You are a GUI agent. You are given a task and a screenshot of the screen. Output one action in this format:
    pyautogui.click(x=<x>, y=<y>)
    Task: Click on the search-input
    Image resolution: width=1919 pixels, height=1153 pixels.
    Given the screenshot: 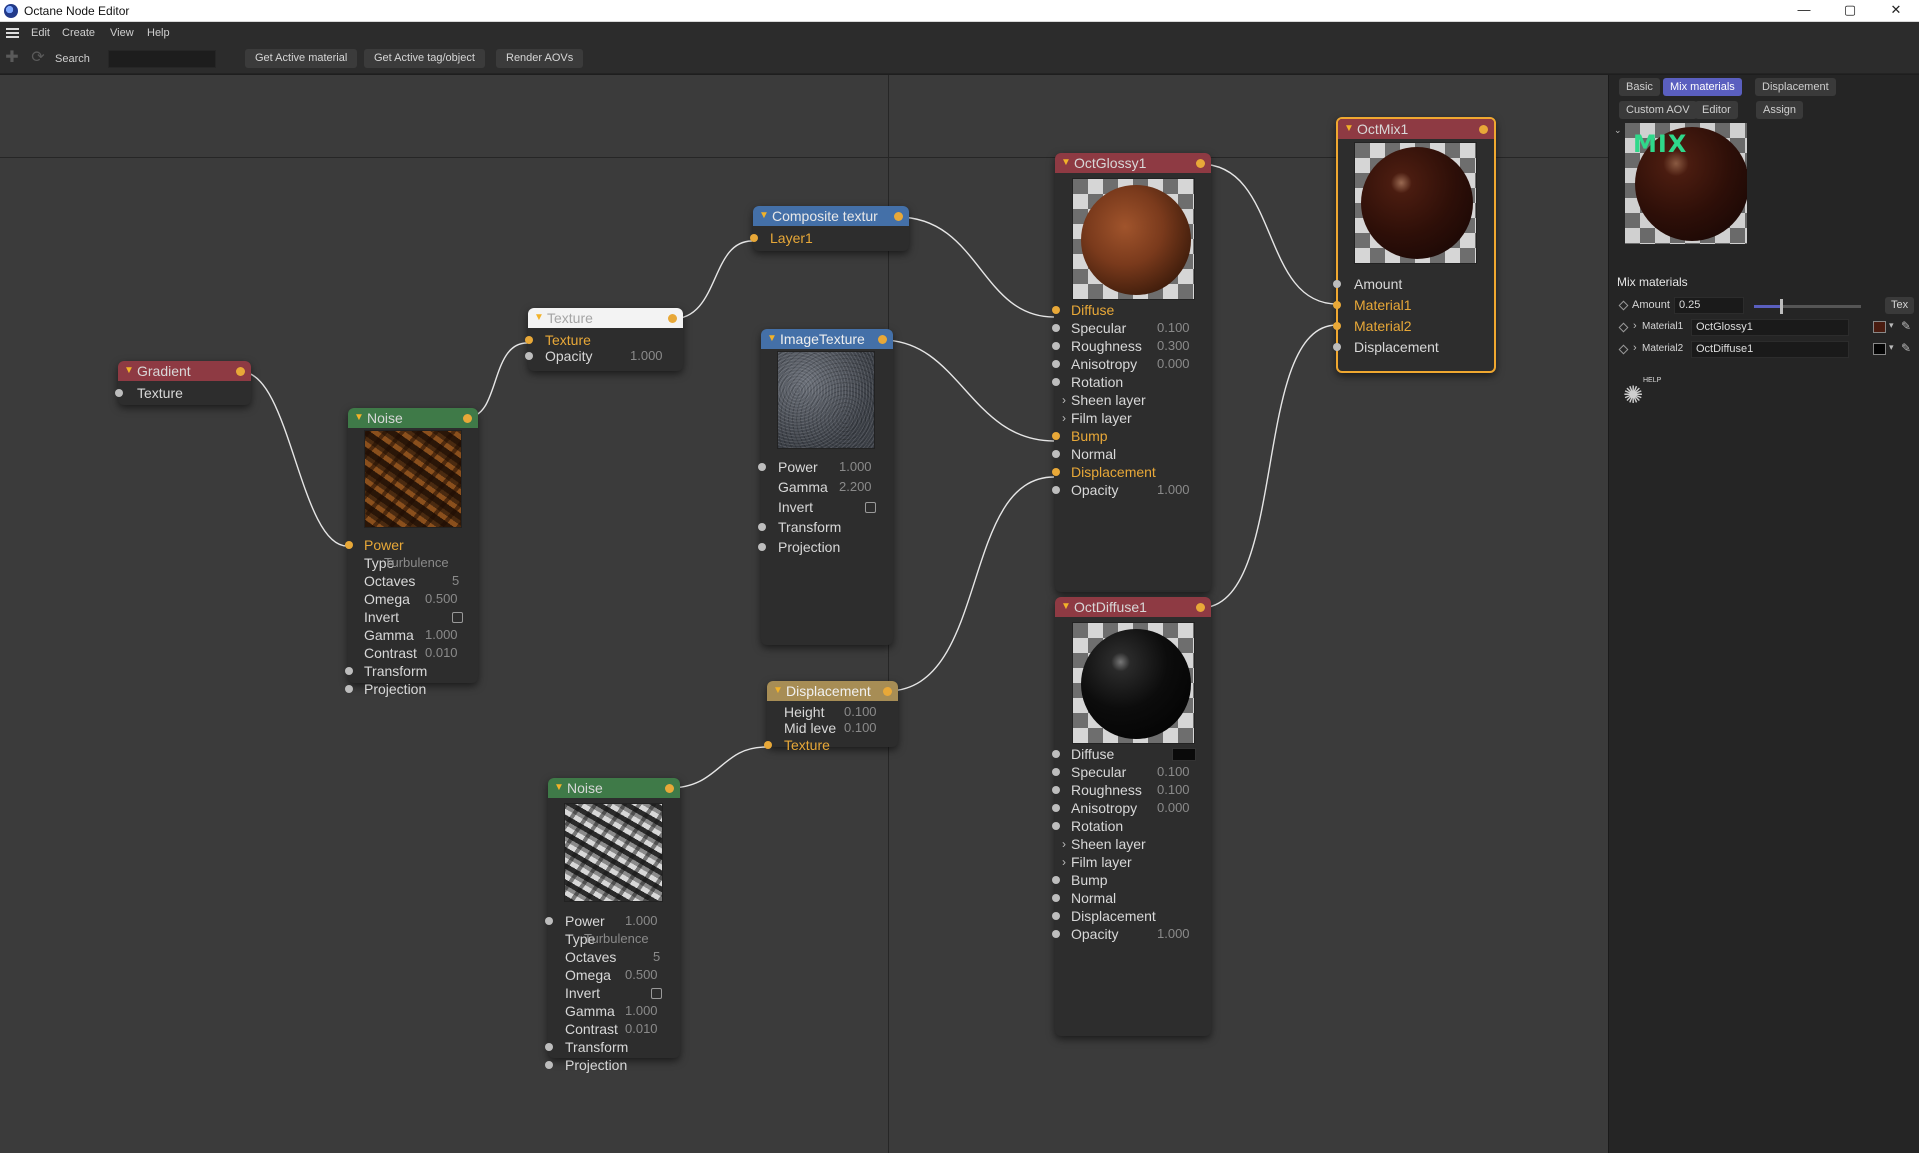 What is the action you would take?
    pyautogui.click(x=162, y=59)
    